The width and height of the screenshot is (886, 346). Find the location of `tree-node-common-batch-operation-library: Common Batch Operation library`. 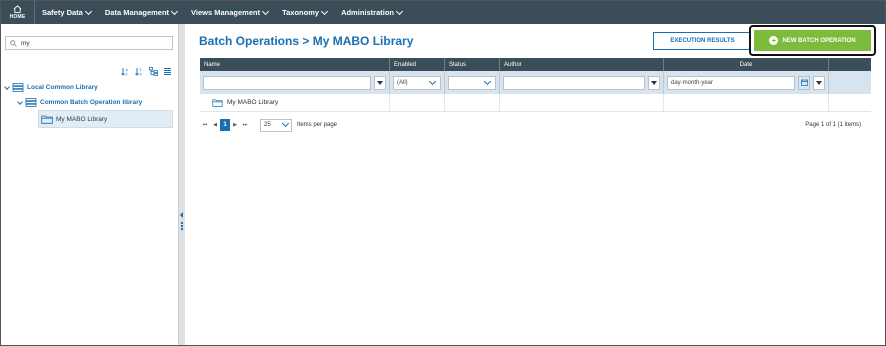

tree-node-common-batch-operation-library: Common Batch Operation library is located at coordinates (89, 102).